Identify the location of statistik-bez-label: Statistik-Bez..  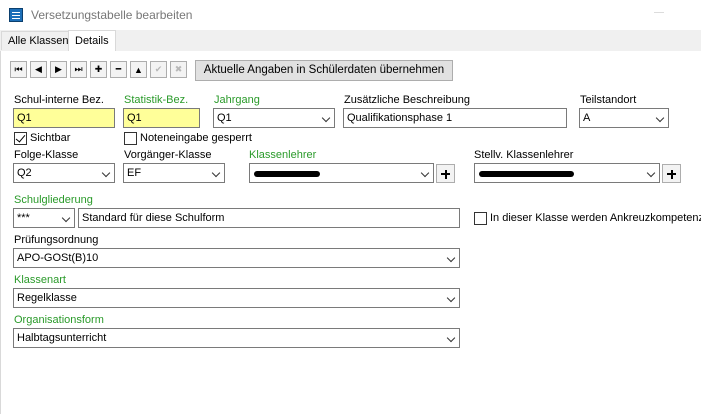
(156, 100).